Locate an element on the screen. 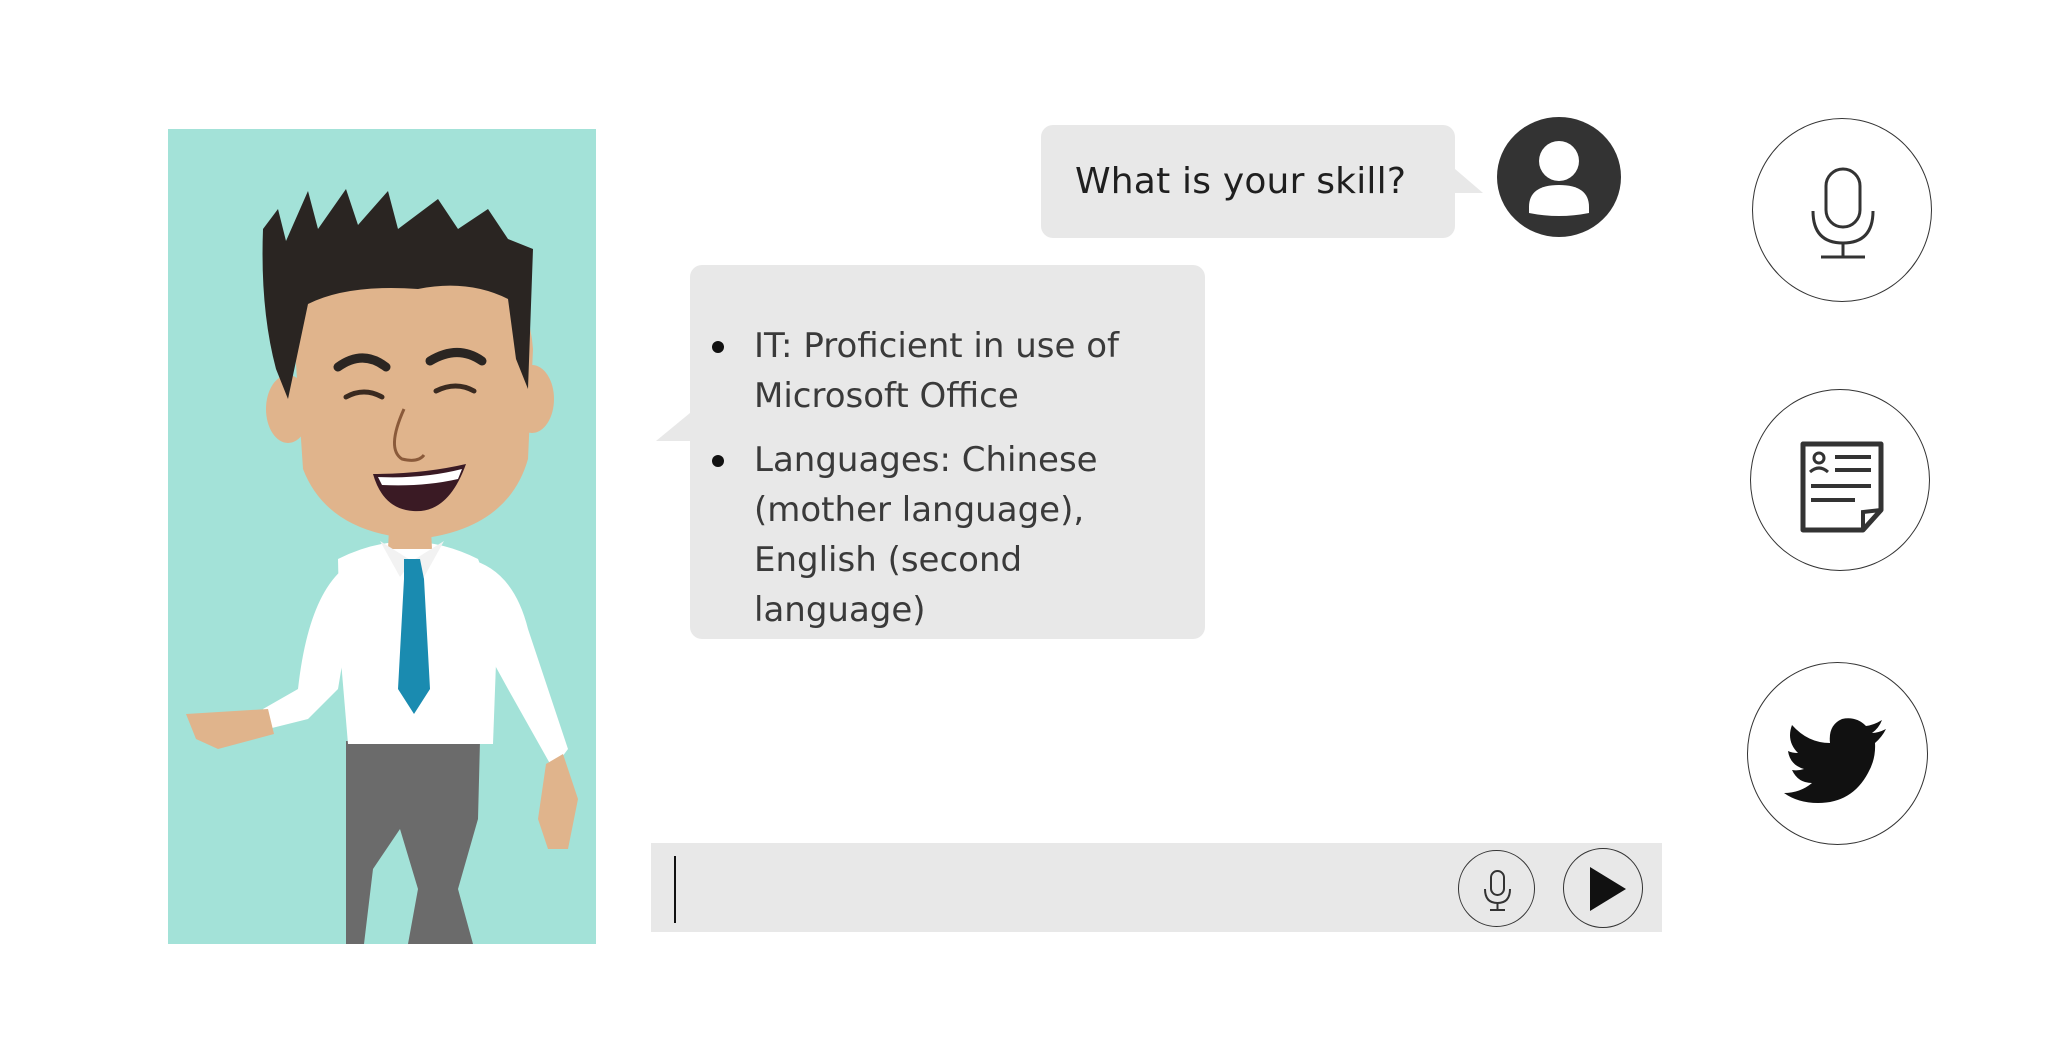 This screenshot has height=1046, width=2046. message-input-bar is located at coordinates (1156, 887).